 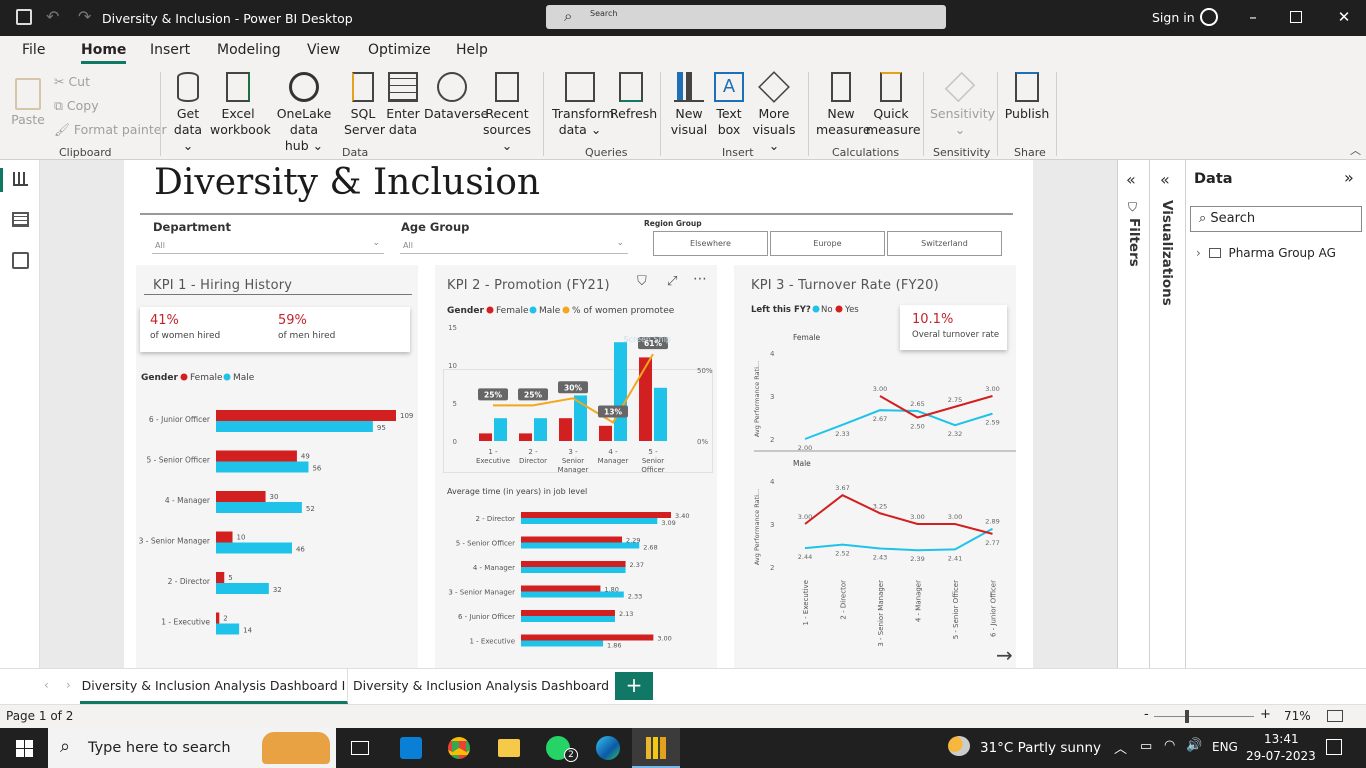 I want to click on region-option-europe: Europe, so click(x=827, y=243).